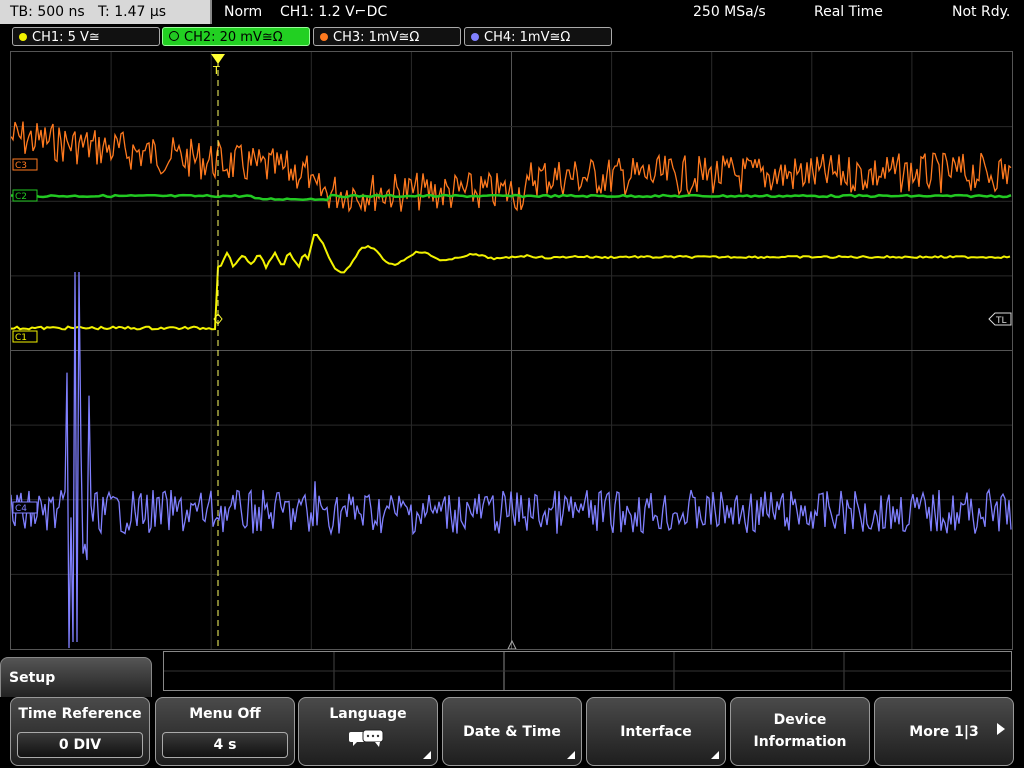 The image size is (1024, 768). I want to click on device-information-label-1: Device, so click(800, 720).